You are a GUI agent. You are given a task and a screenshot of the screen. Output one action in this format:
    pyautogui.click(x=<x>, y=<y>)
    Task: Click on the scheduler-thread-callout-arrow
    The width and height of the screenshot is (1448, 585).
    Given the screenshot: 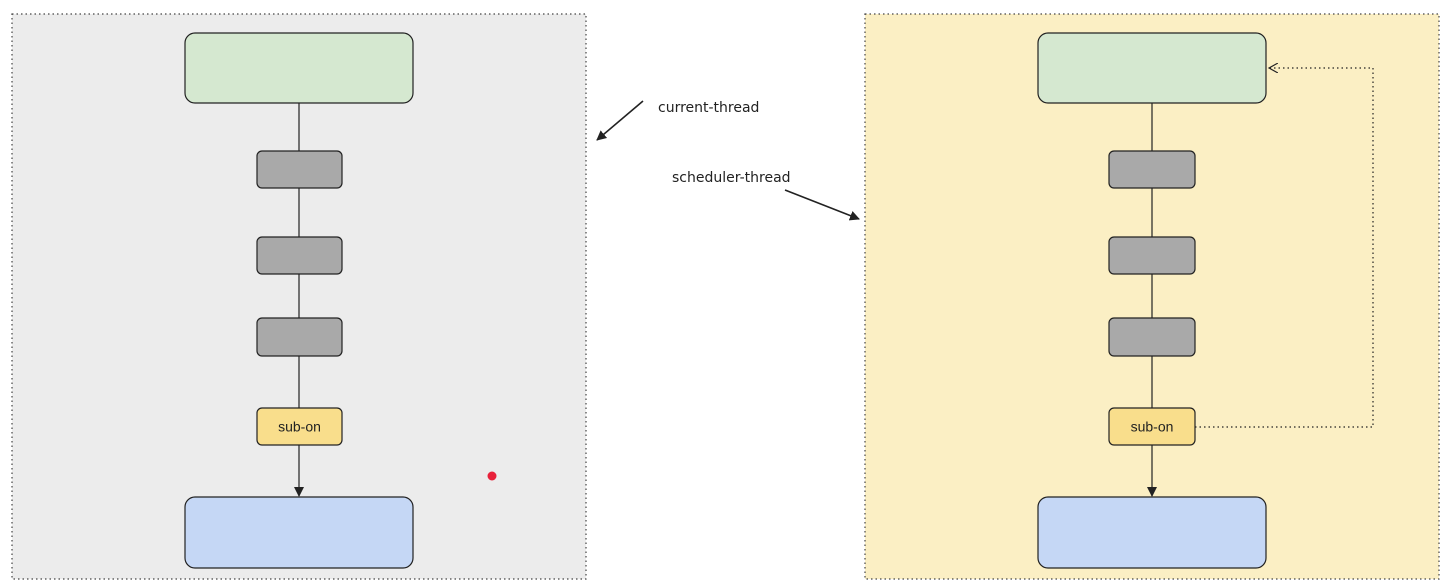 What is the action you would take?
    pyautogui.click(x=822, y=205)
    